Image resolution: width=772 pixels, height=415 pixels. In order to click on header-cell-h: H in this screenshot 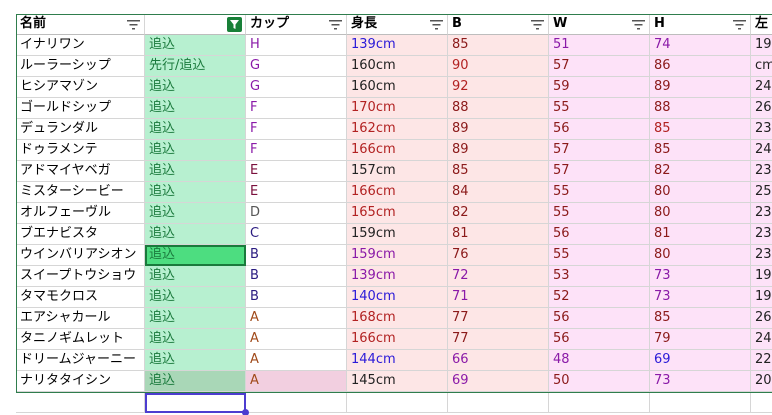, I will do `click(700, 24)`.